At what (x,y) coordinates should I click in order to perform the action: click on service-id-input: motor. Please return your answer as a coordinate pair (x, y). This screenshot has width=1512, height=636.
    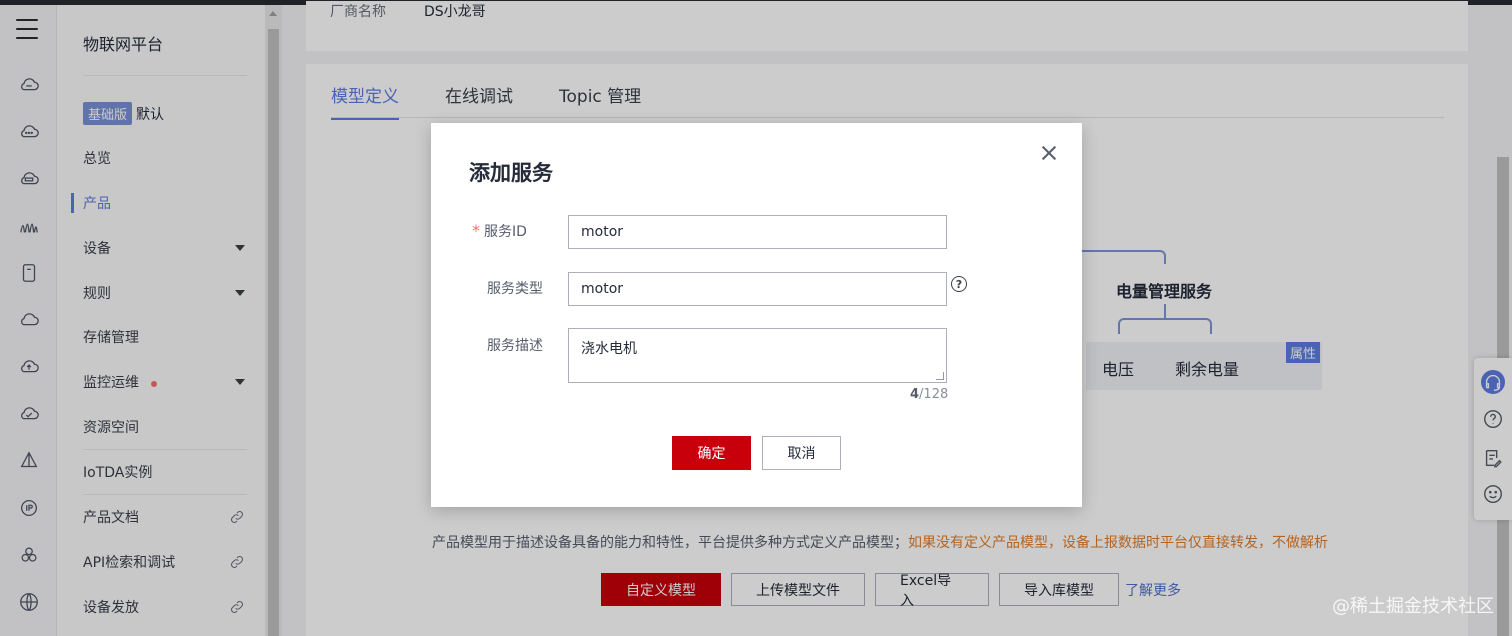
    Looking at the image, I should click on (757, 232).